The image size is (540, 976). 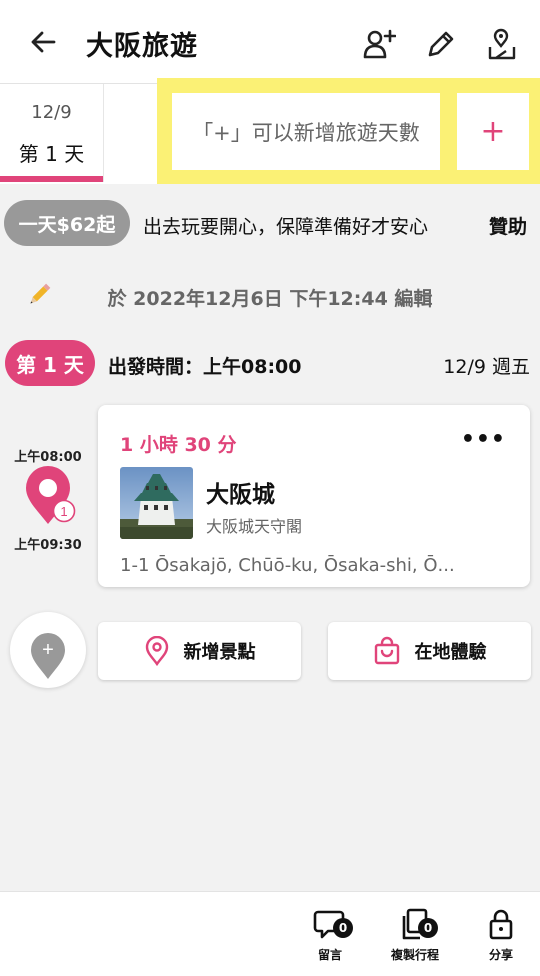 I want to click on tab-divider, so click(x=103, y=133).